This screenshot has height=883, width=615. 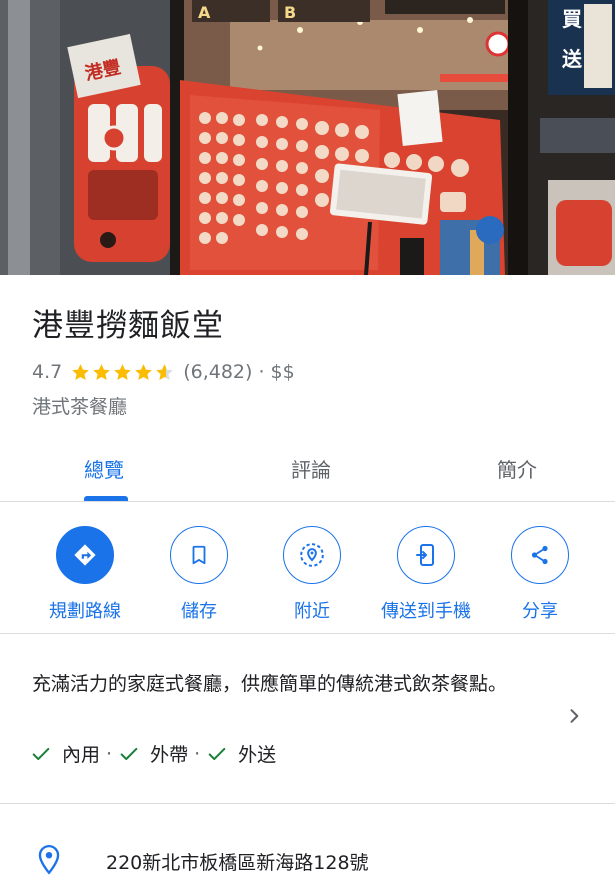 What do you see at coordinates (118, 147) in the screenshot?
I see `tram-sign: 港豐` at bounding box center [118, 147].